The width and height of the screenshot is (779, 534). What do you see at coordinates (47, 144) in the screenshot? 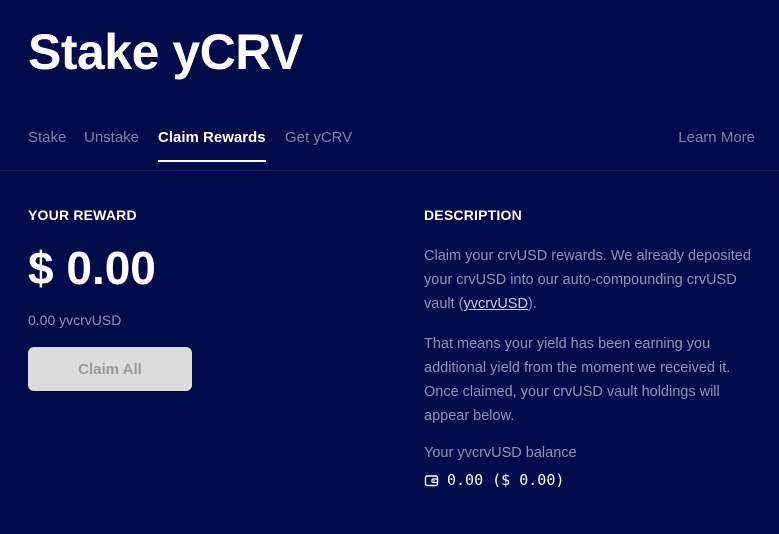
I see `tab-stake: Stake` at bounding box center [47, 144].